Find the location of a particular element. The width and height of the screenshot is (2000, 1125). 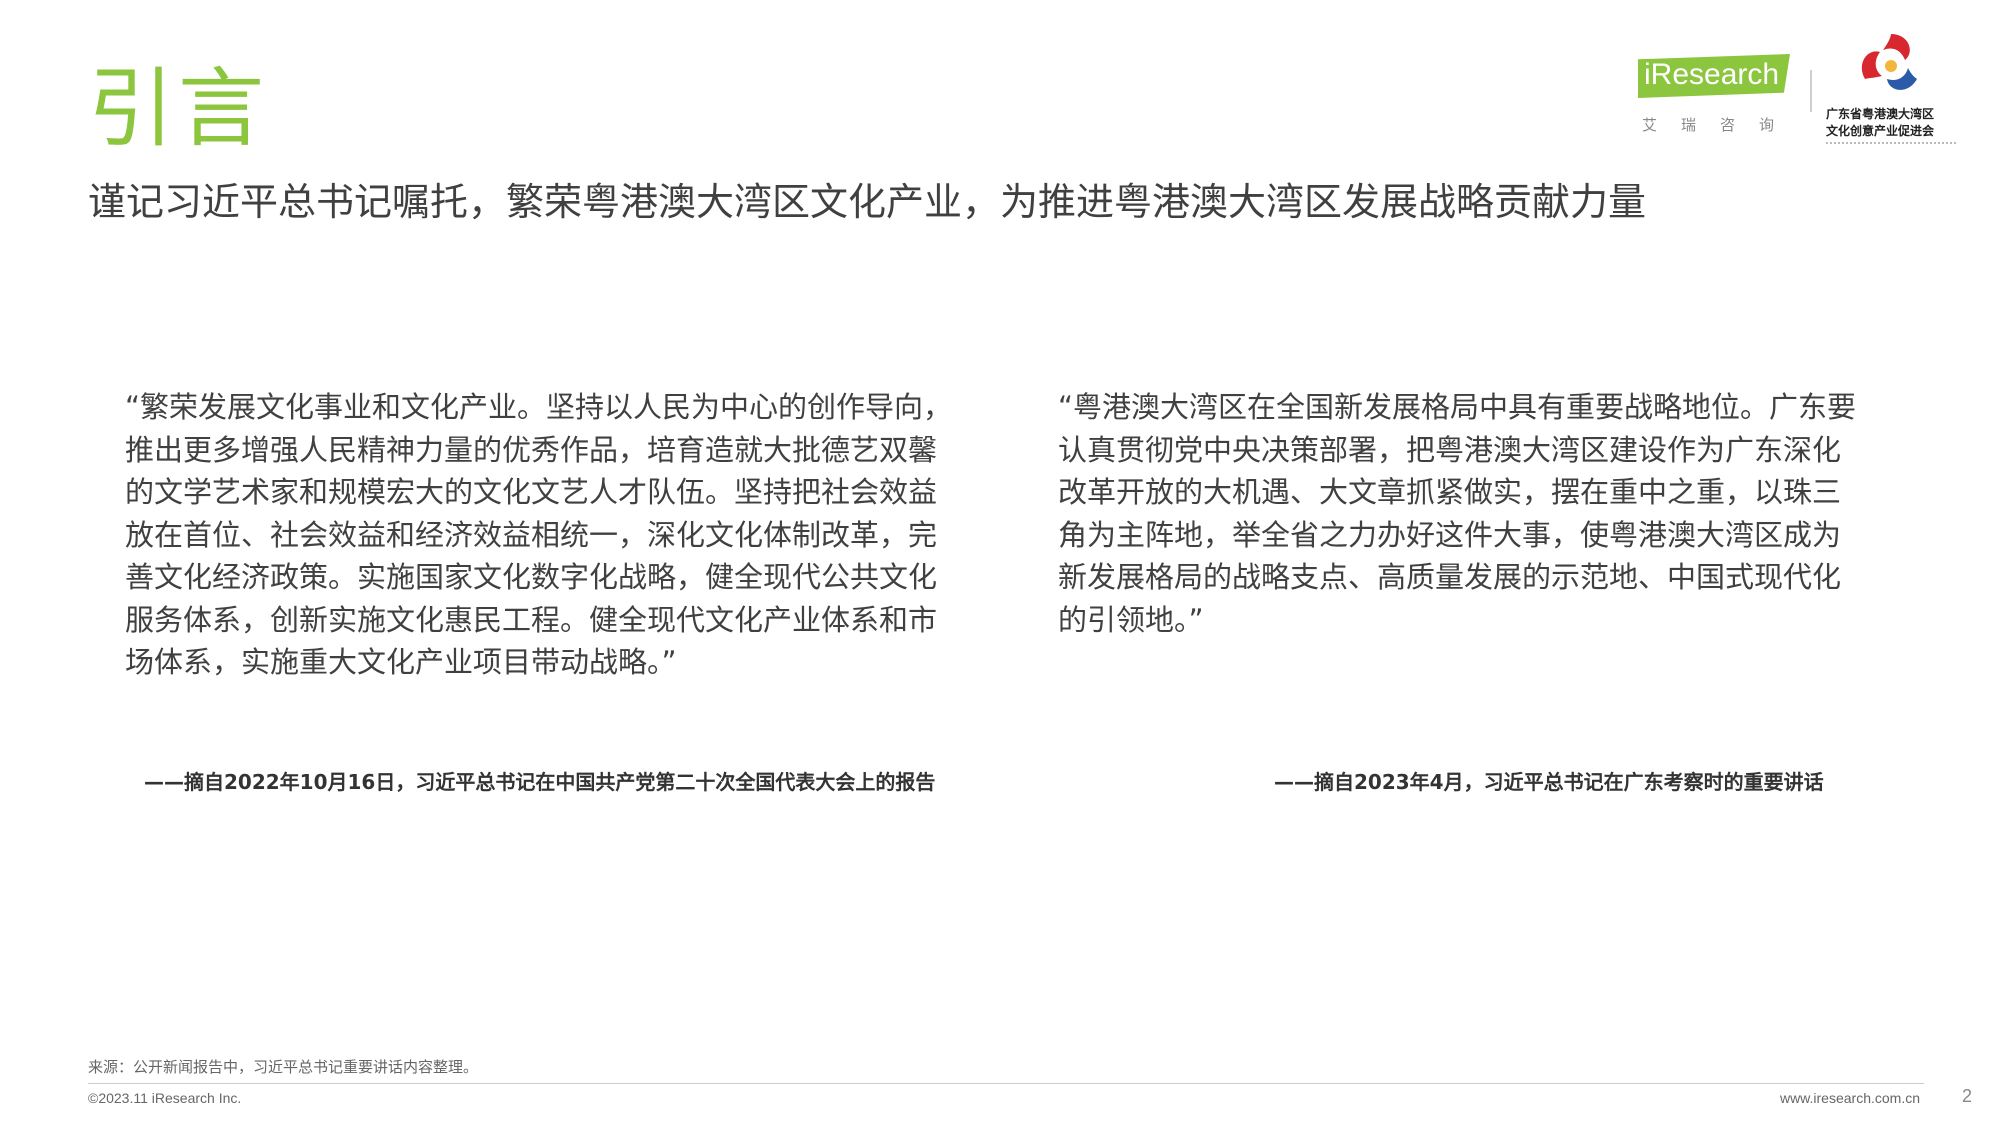

association-emblem-icon is located at coordinates (1889, 62).